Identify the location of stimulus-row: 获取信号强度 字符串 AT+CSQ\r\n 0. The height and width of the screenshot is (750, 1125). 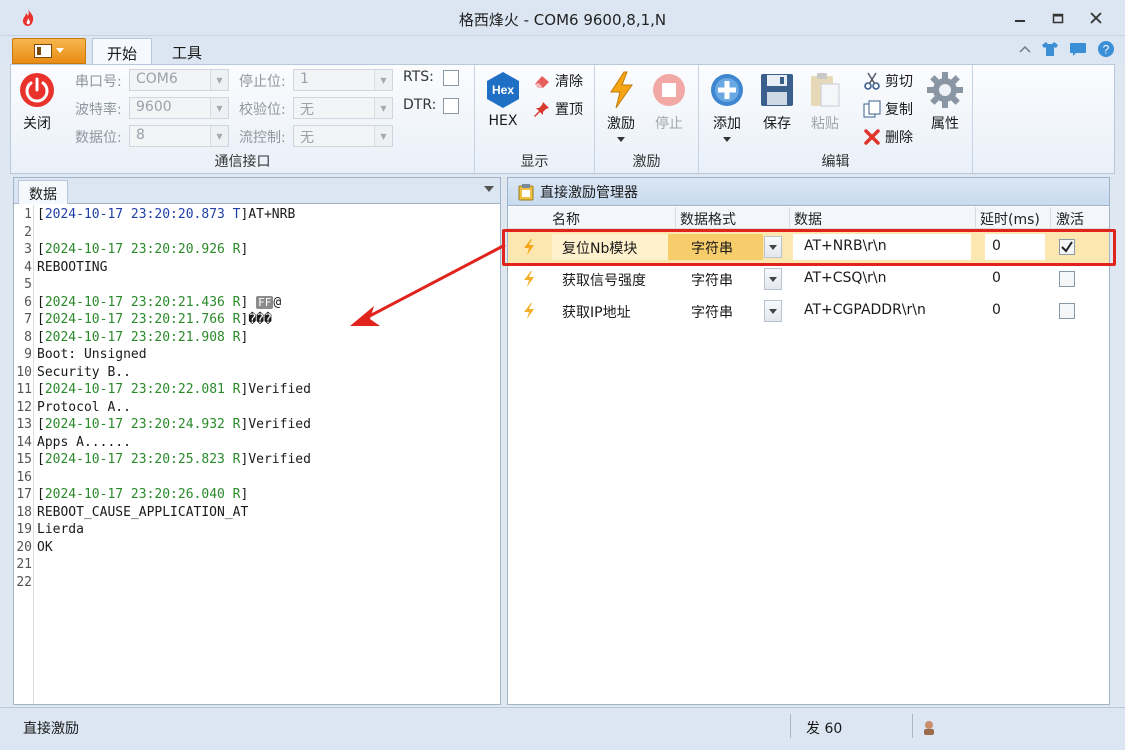
(808, 279).